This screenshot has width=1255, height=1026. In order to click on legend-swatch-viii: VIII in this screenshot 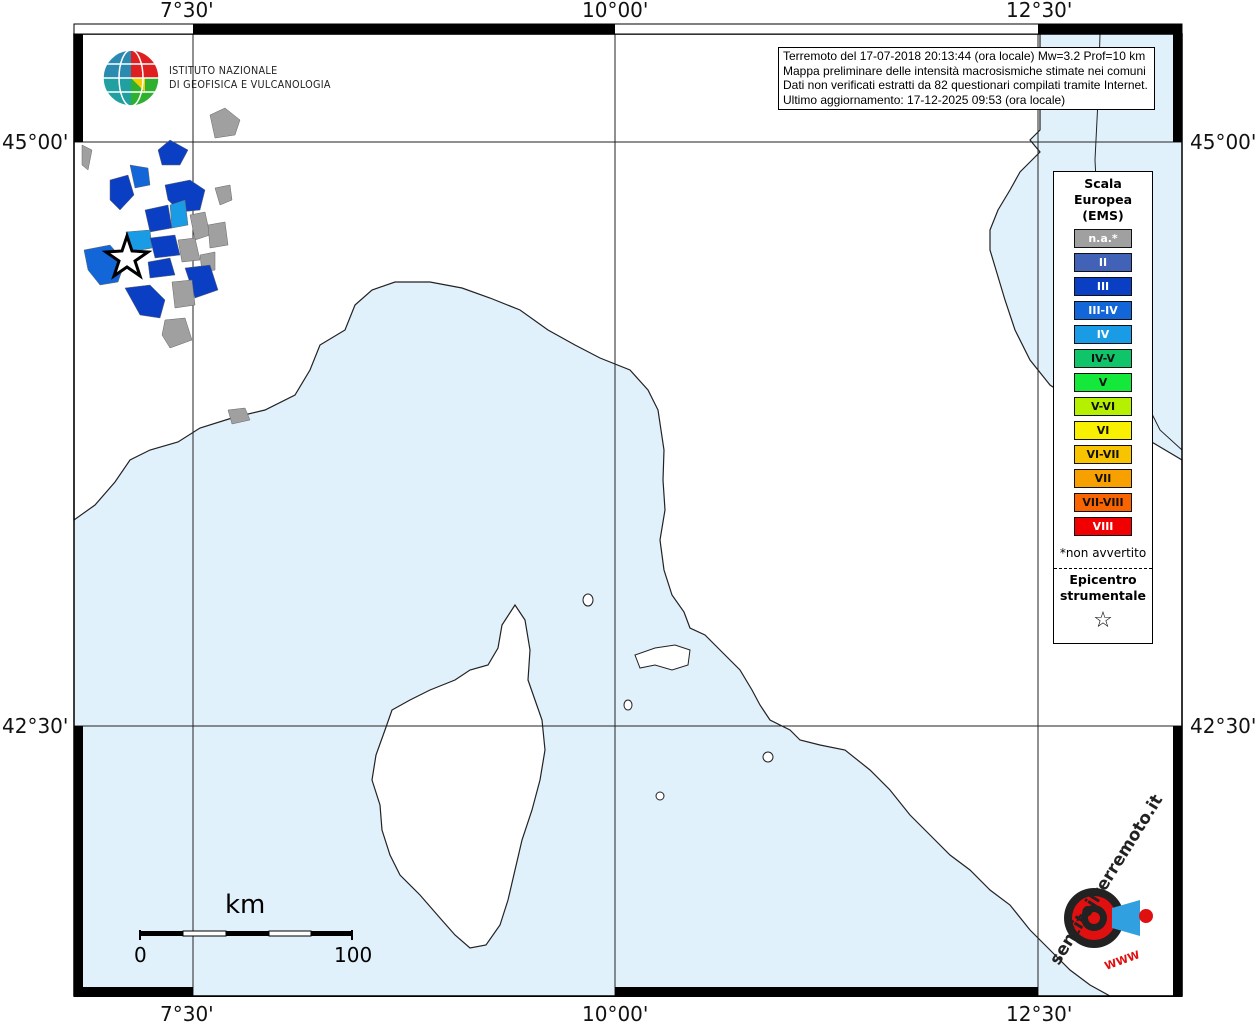, I will do `click(1103, 526)`.